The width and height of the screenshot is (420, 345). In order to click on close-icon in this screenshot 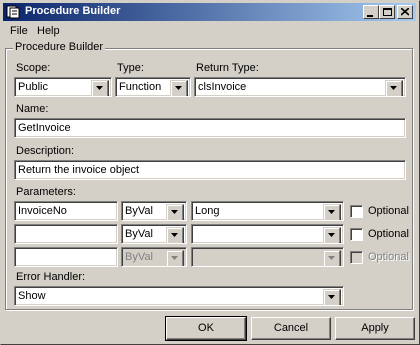, I will do `click(405, 11)`.